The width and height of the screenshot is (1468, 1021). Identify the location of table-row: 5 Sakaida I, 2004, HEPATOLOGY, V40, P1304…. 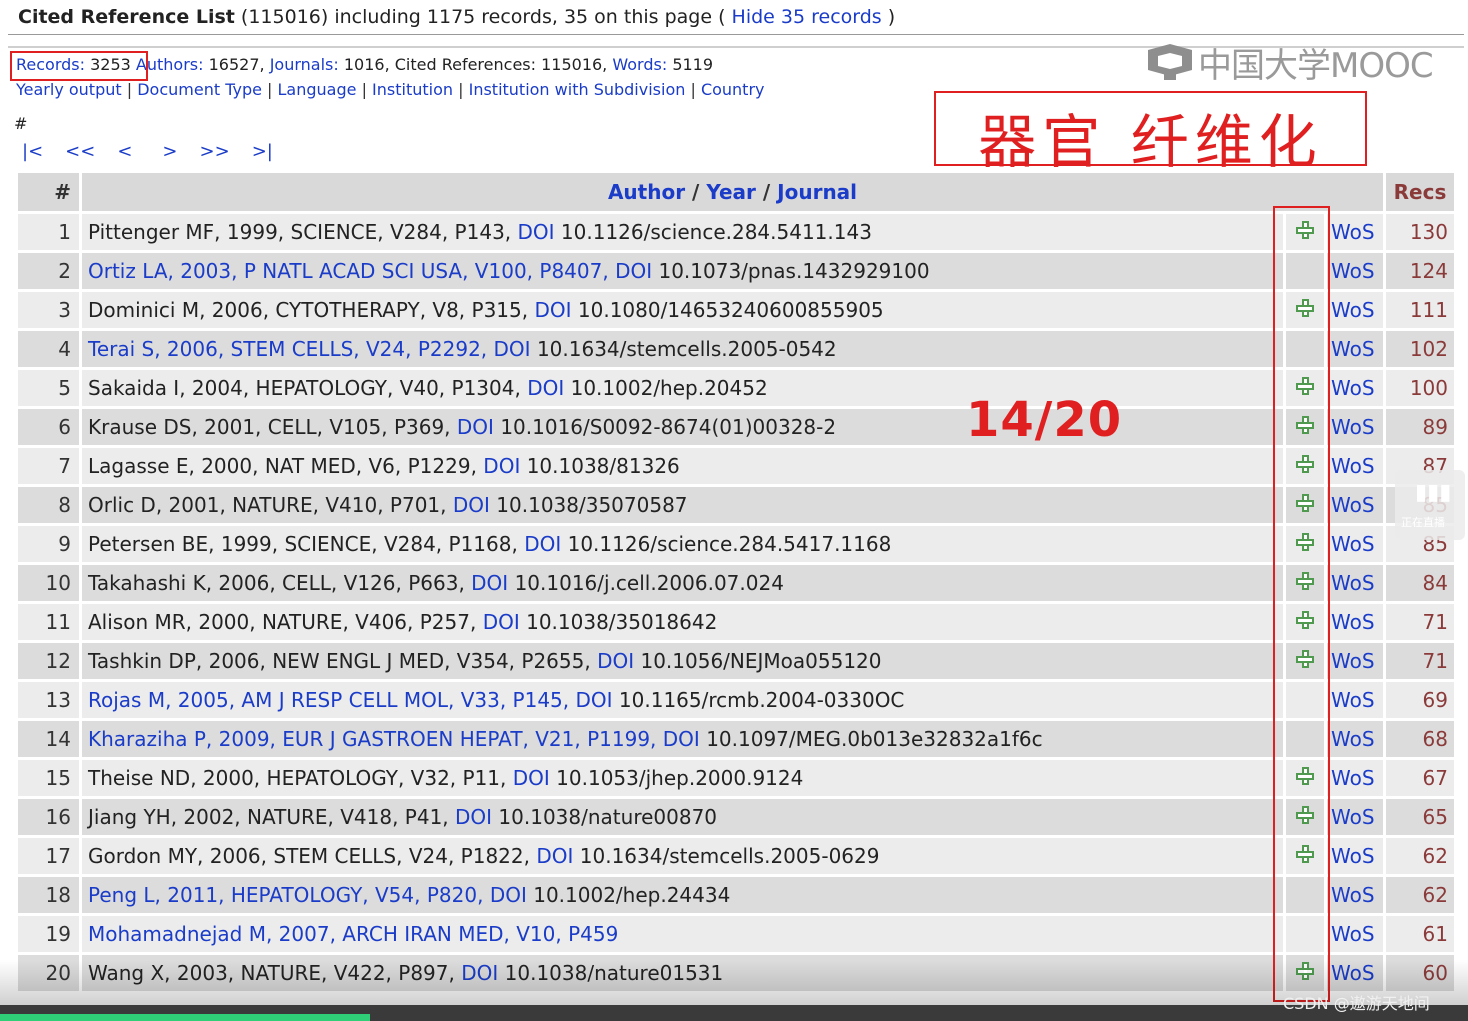
(736, 388).